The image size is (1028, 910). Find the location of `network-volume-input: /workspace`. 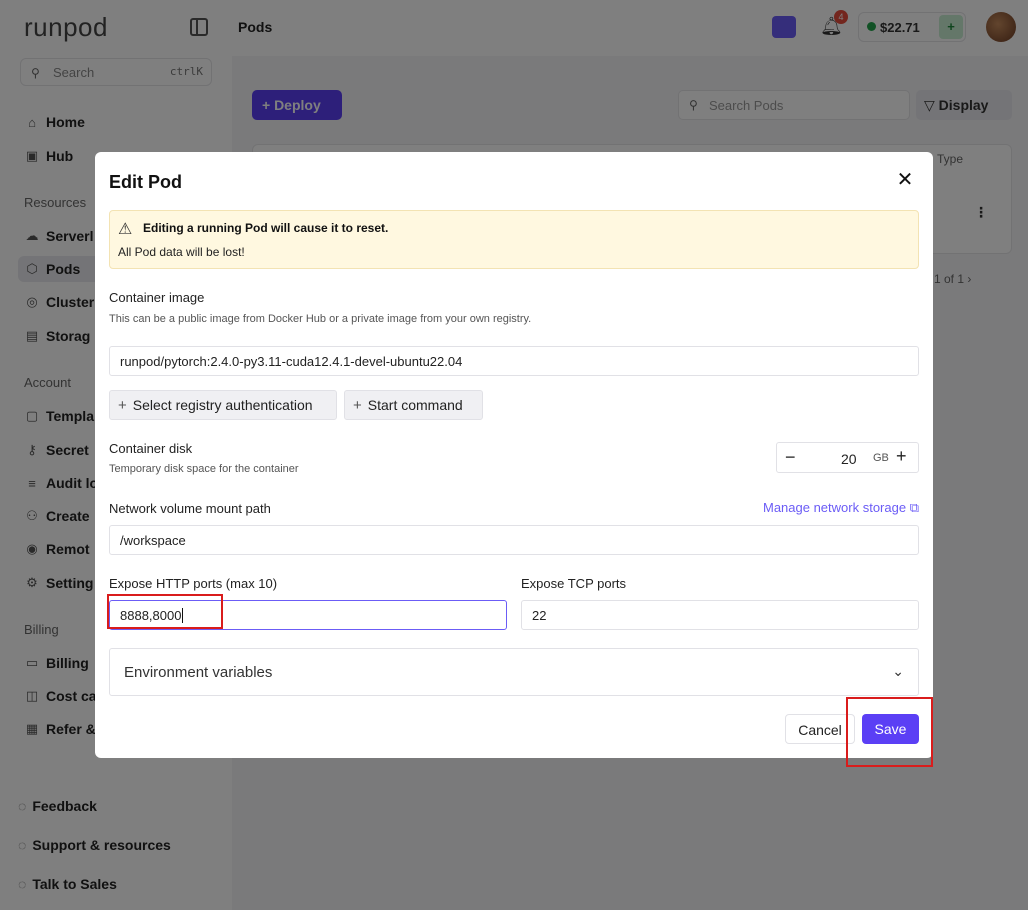

network-volume-input: /workspace is located at coordinates (514, 540).